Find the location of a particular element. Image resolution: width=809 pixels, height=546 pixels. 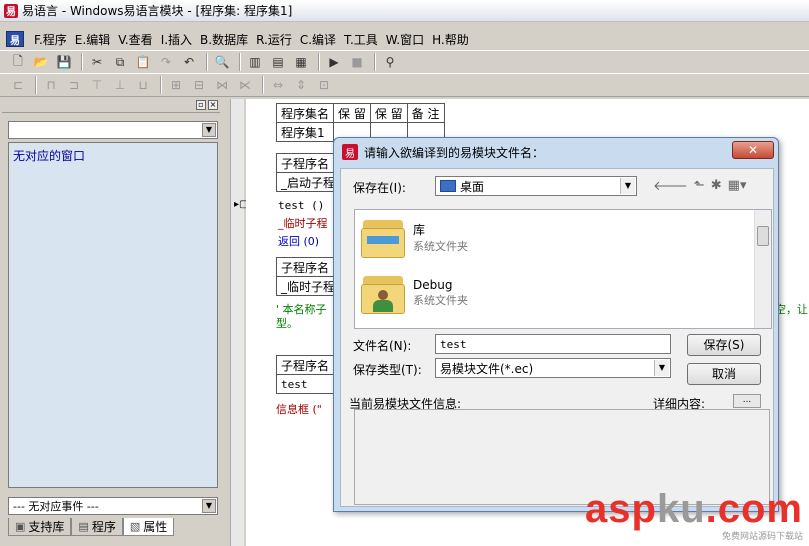

file-list: 库 系统文件夹 Debug 系统文件夹 is located at coordinates (563, 269).